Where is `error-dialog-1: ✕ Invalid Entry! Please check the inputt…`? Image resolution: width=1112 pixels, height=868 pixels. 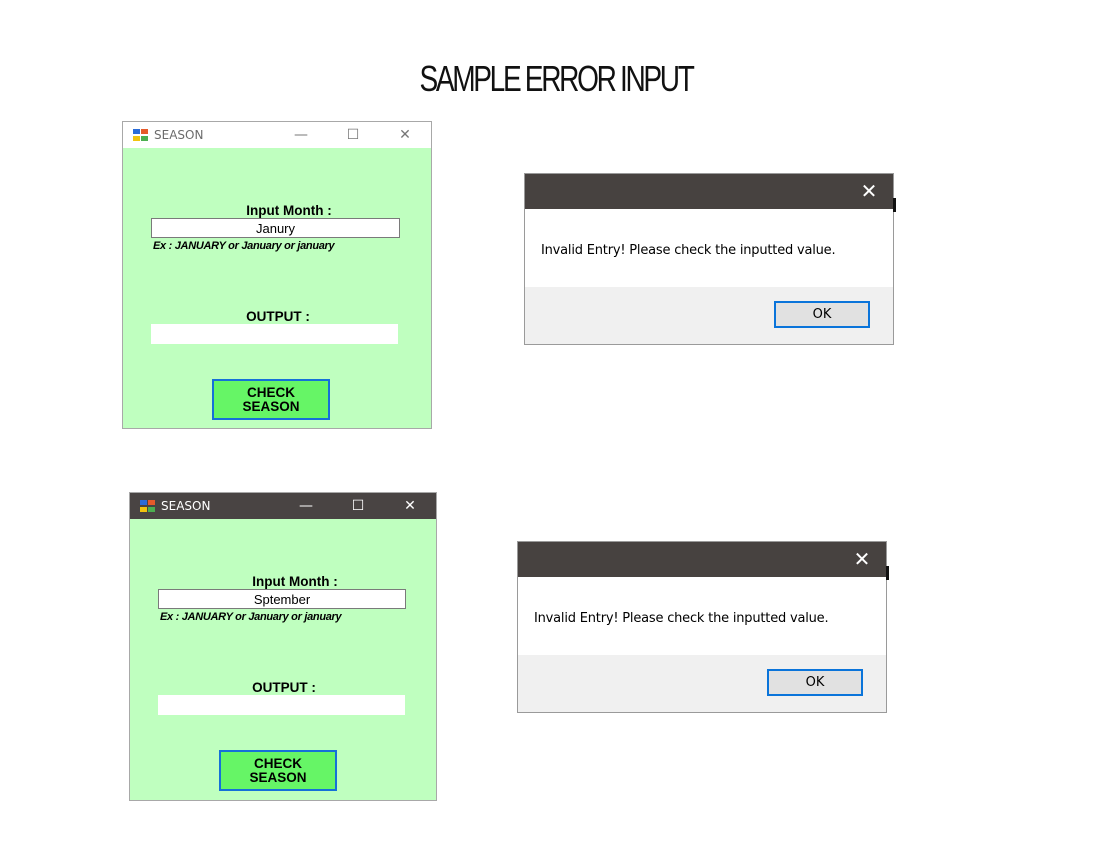 error-dialog-1: ✕ Invalid Entry! Please check the inputt… is located at coordinates (709, 259).